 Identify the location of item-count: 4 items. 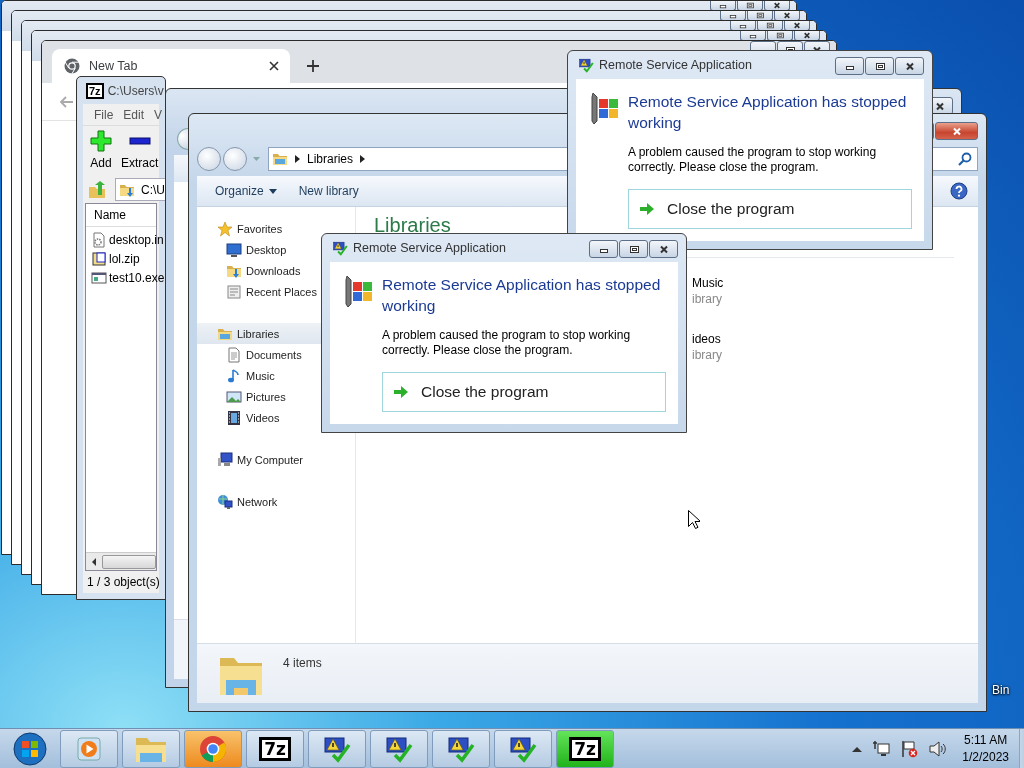
(302, 663).